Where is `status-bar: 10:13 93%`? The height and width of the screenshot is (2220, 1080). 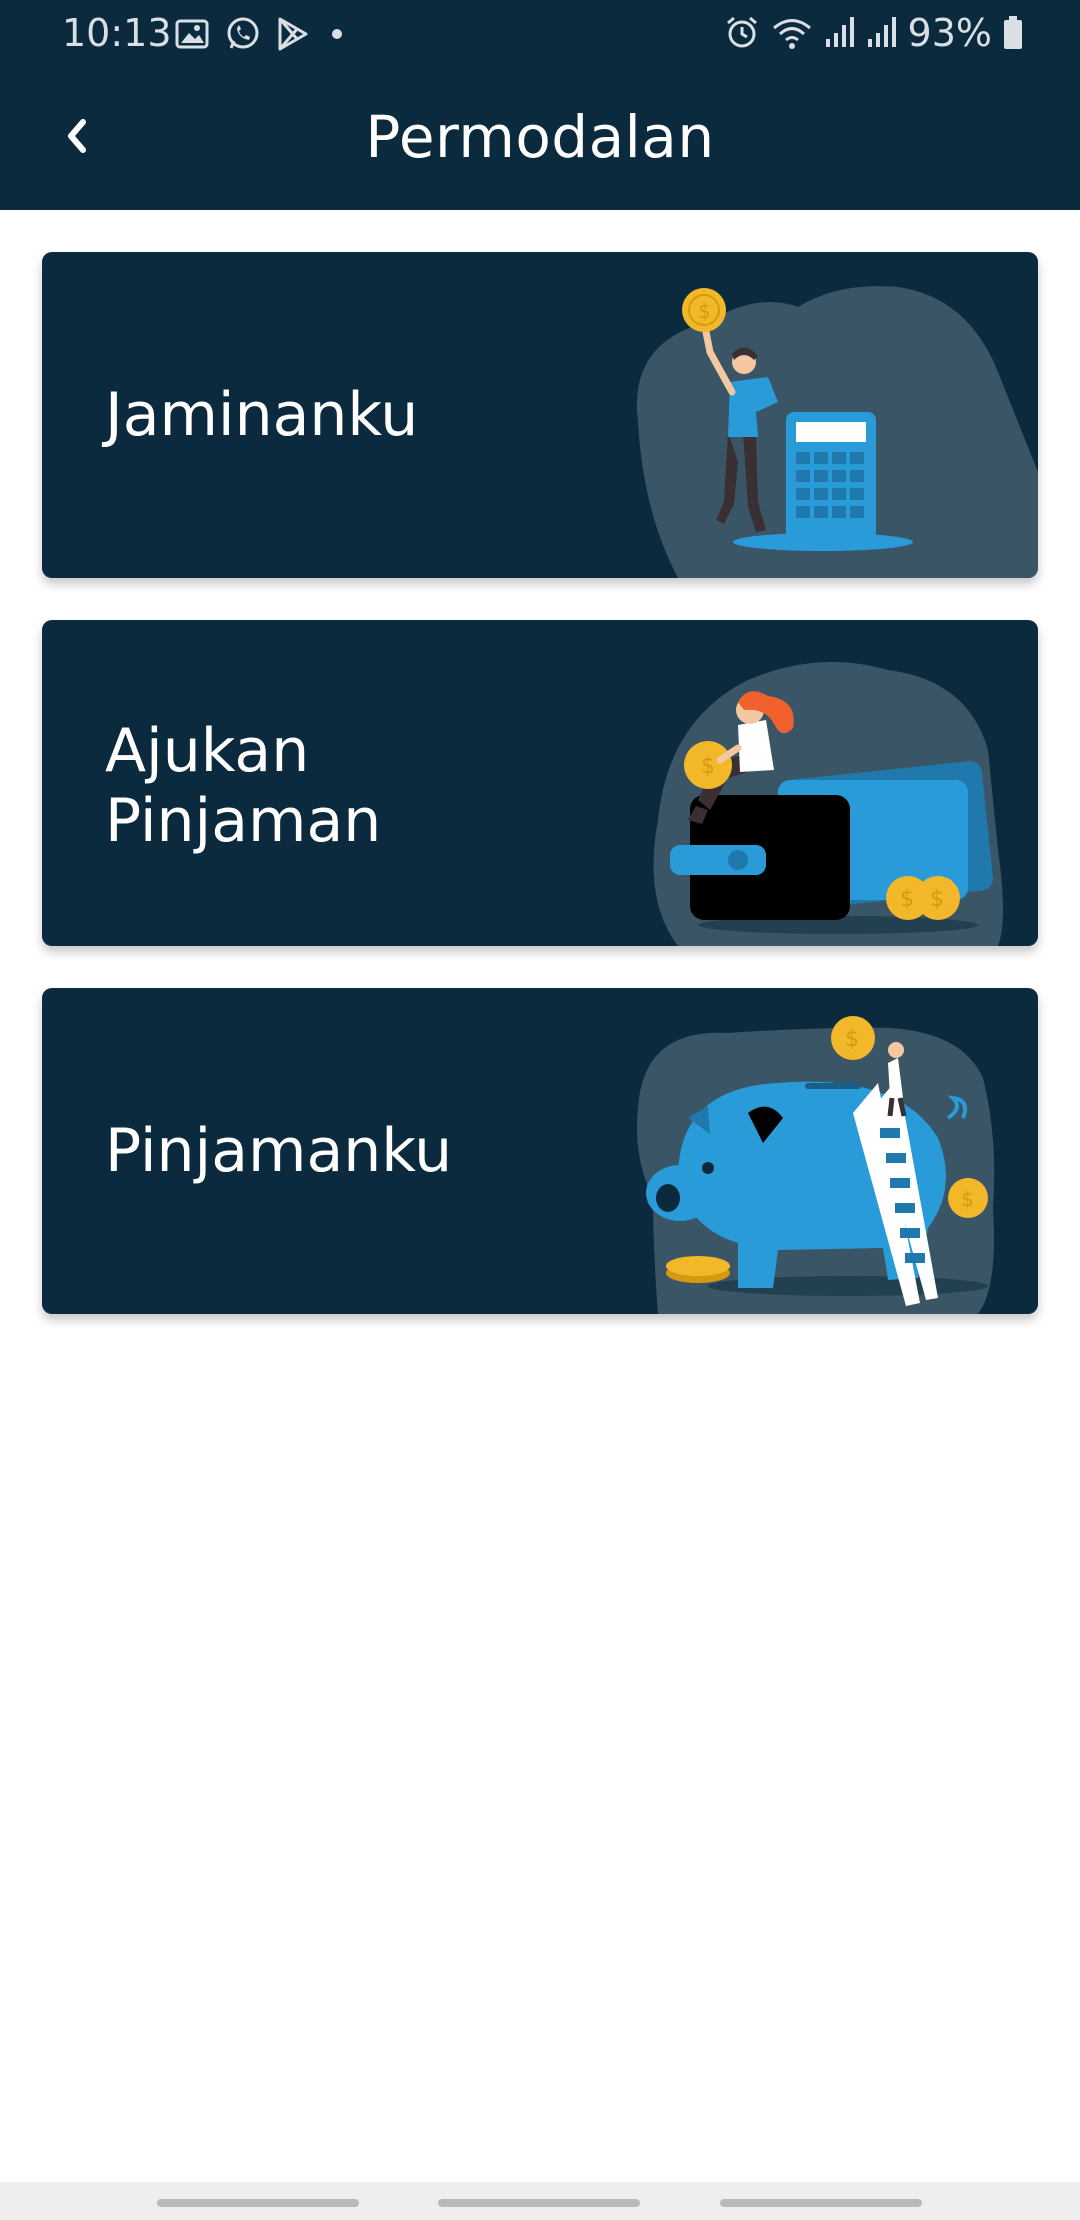
status-bar: 10:13 93% is located at coordinates (540, 33).